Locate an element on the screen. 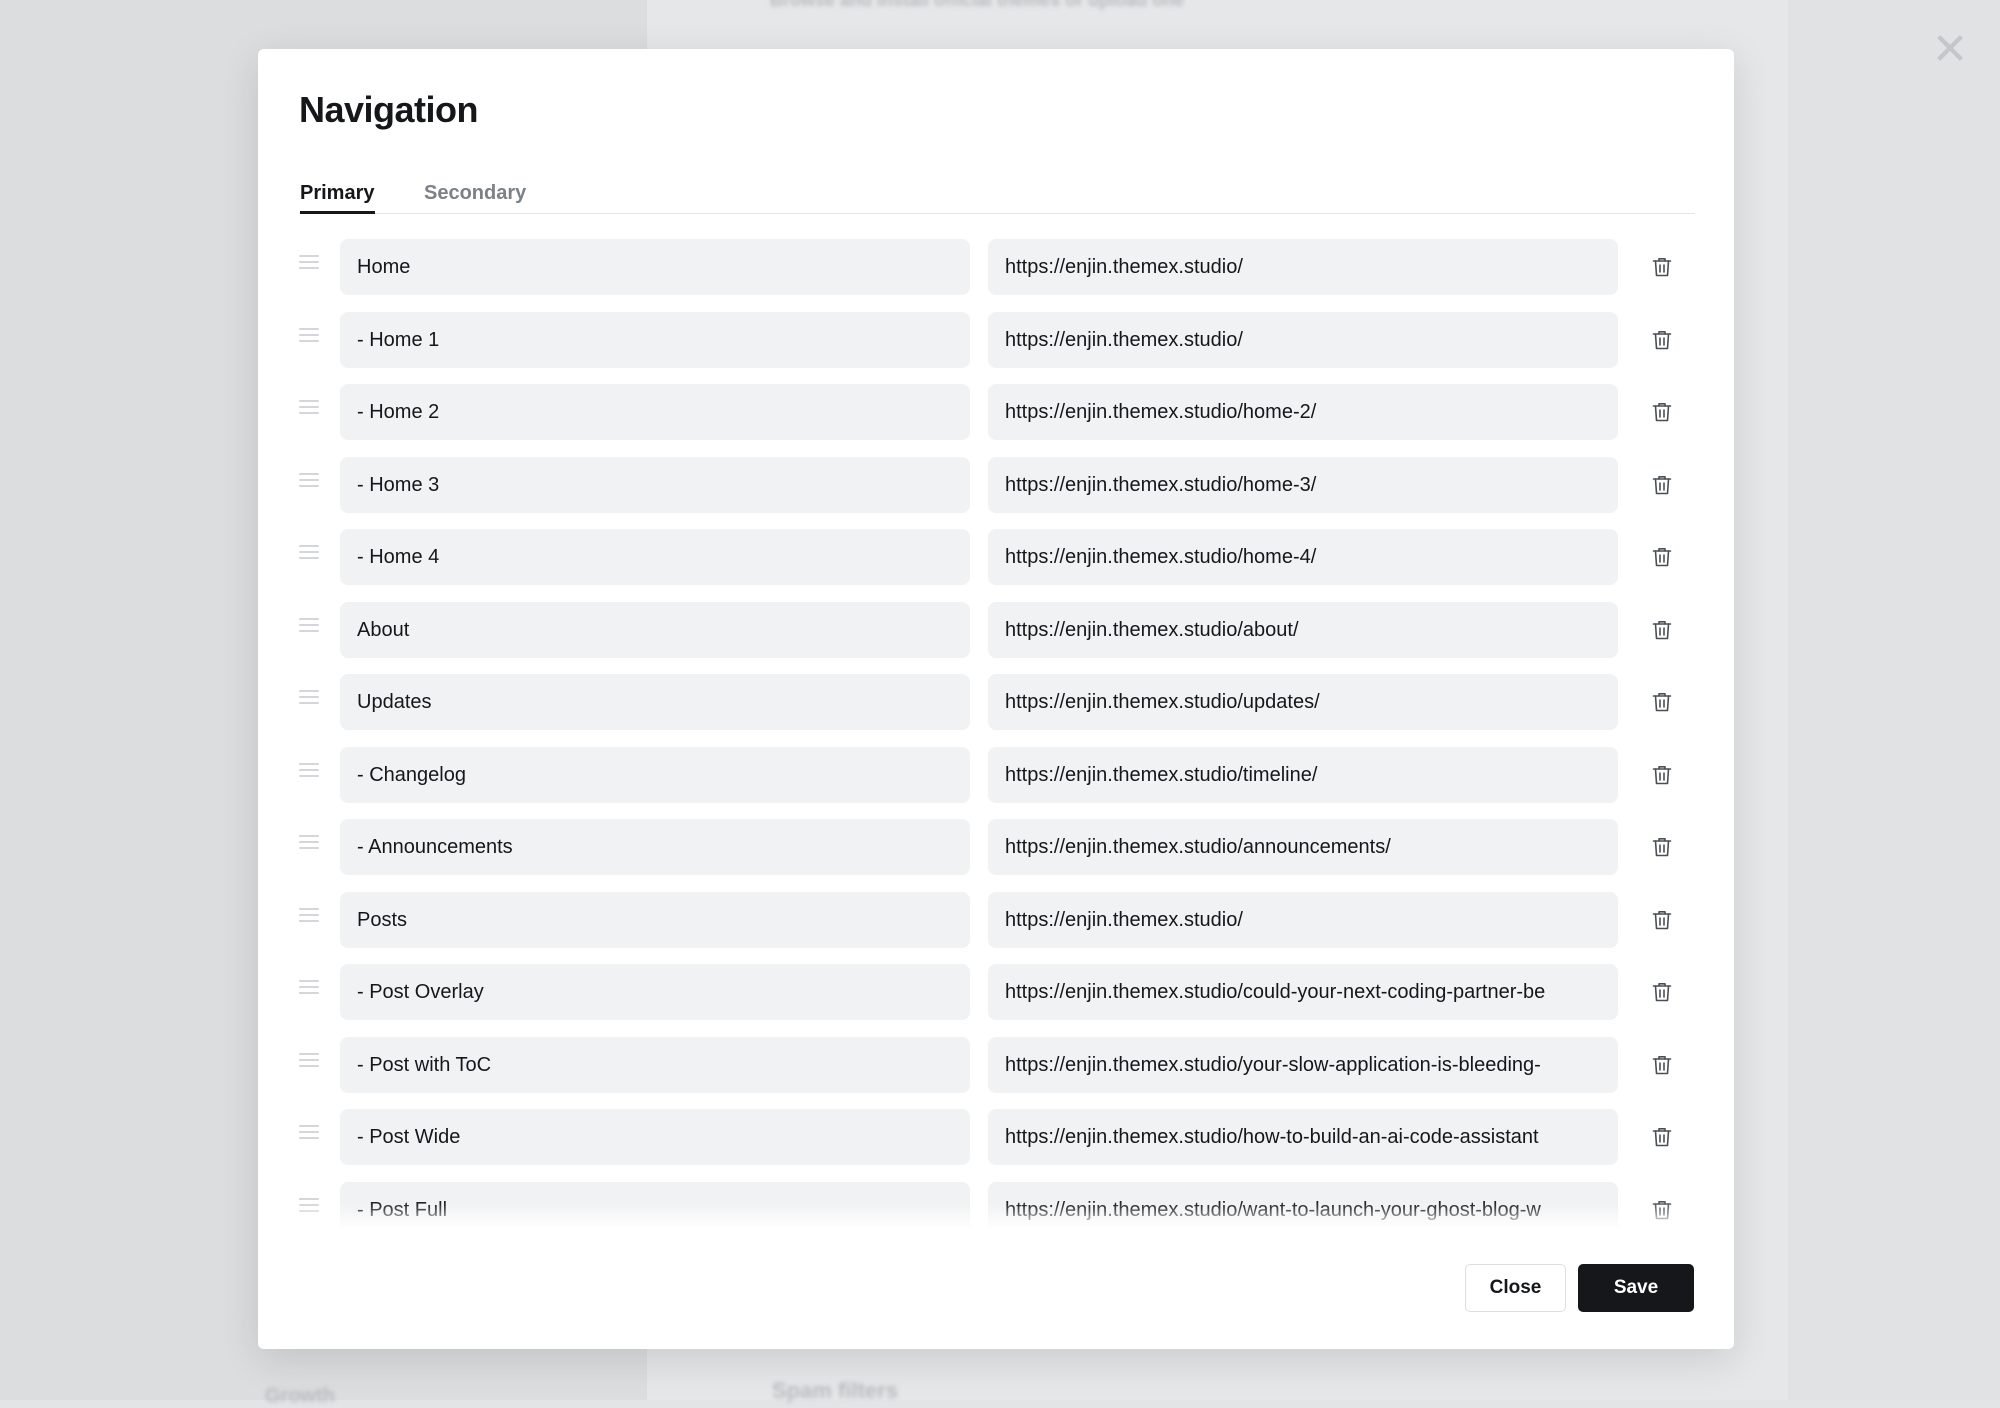 The image size is (2000, 1408). background-right-pane is located at coordinates (1894, 700).